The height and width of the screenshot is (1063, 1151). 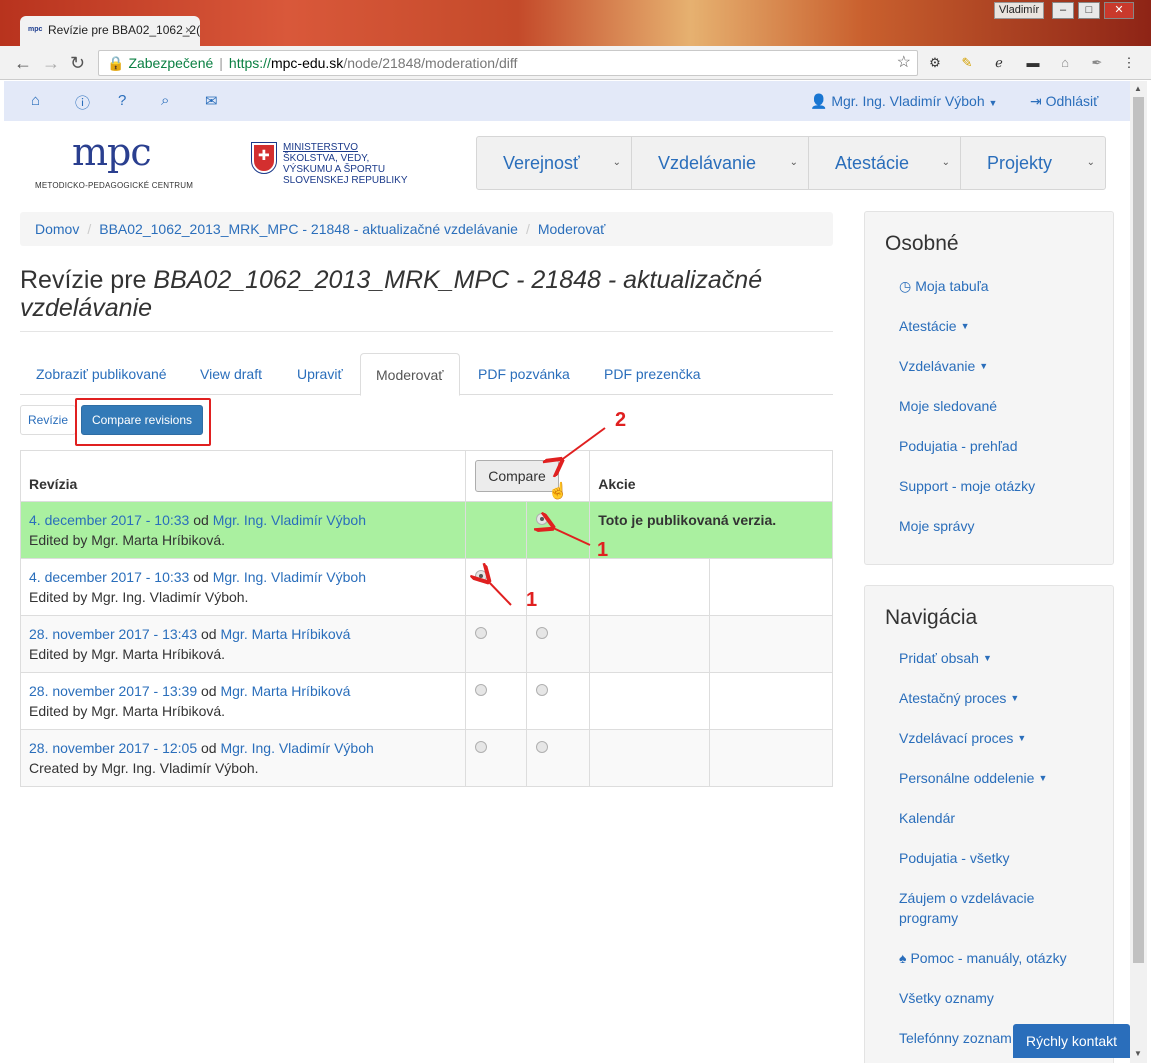 I want to click on revision-note: Edited by Mgr. Marta Hríbiková., so click(x=127, y=540).